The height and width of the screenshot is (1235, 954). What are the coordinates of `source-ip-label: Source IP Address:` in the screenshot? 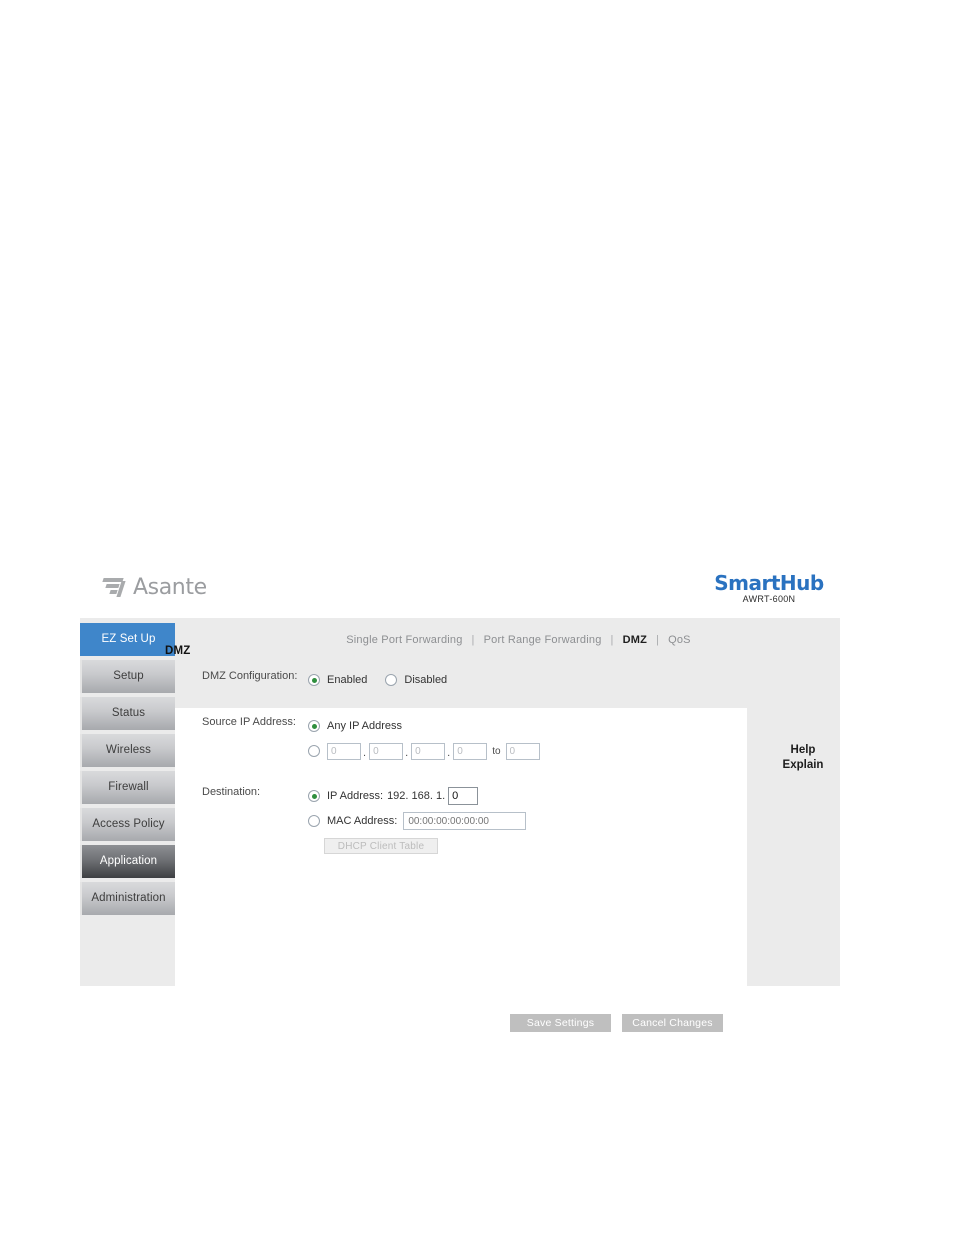 It's located at (249, 722).